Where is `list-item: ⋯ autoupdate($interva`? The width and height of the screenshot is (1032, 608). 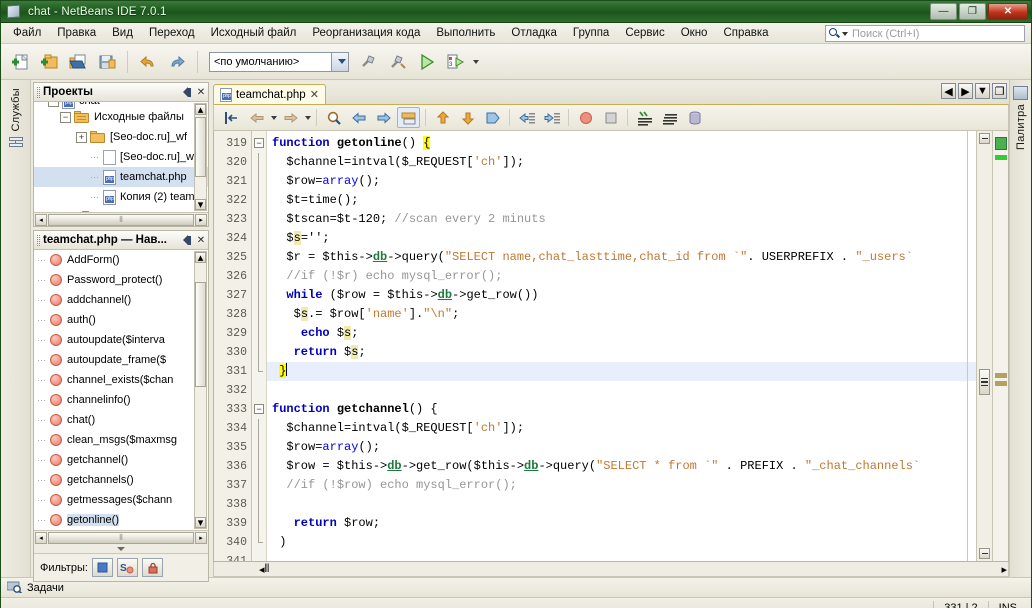 list-item: ⋯ autoupdate($interva is located at coordinates (121, 340).